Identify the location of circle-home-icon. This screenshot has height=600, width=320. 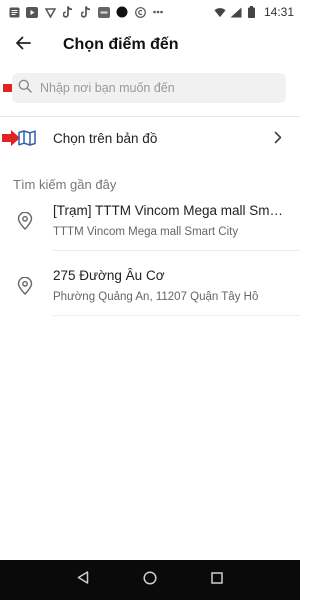
(150, 580).